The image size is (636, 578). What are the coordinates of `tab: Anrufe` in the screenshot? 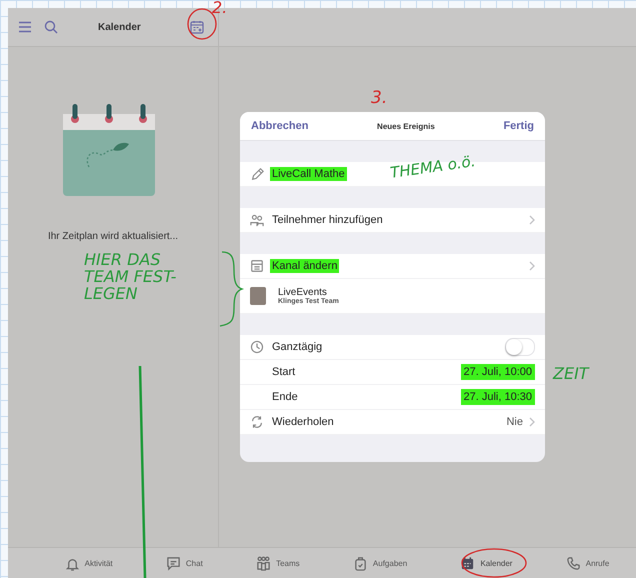 It's located at (588, 563).